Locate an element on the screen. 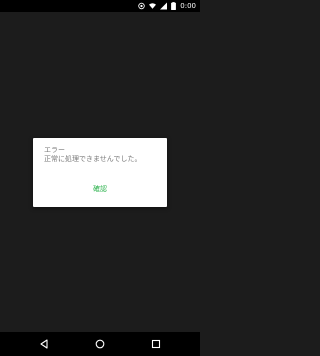 The image size is (320, 356). error-dialog: エラー 正常に処理できませんでした。 確認 is located at coordinates (100, 172).